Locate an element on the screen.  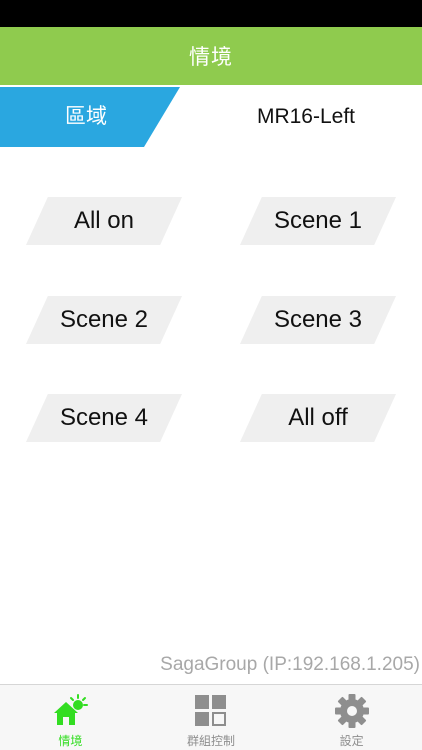
status-bar is located at coordinates (211, 13).